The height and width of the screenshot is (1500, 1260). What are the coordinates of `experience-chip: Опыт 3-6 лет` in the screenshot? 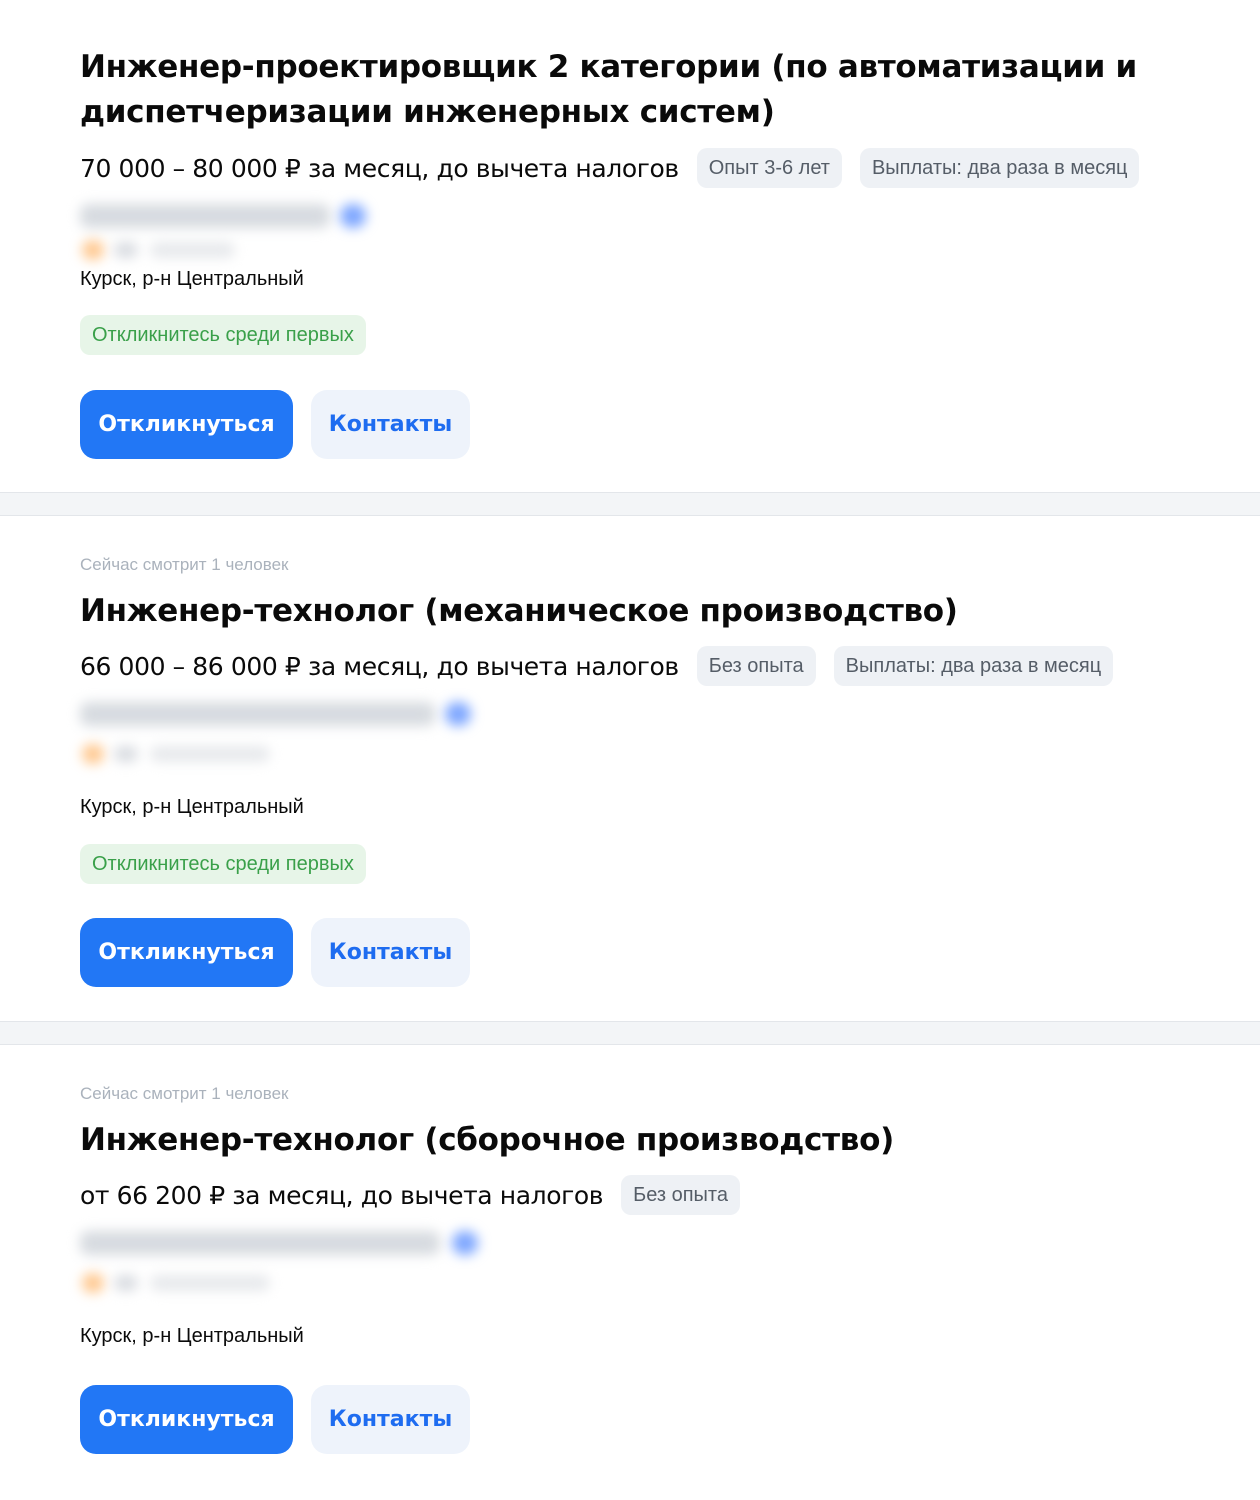 It's located at (769, 168).